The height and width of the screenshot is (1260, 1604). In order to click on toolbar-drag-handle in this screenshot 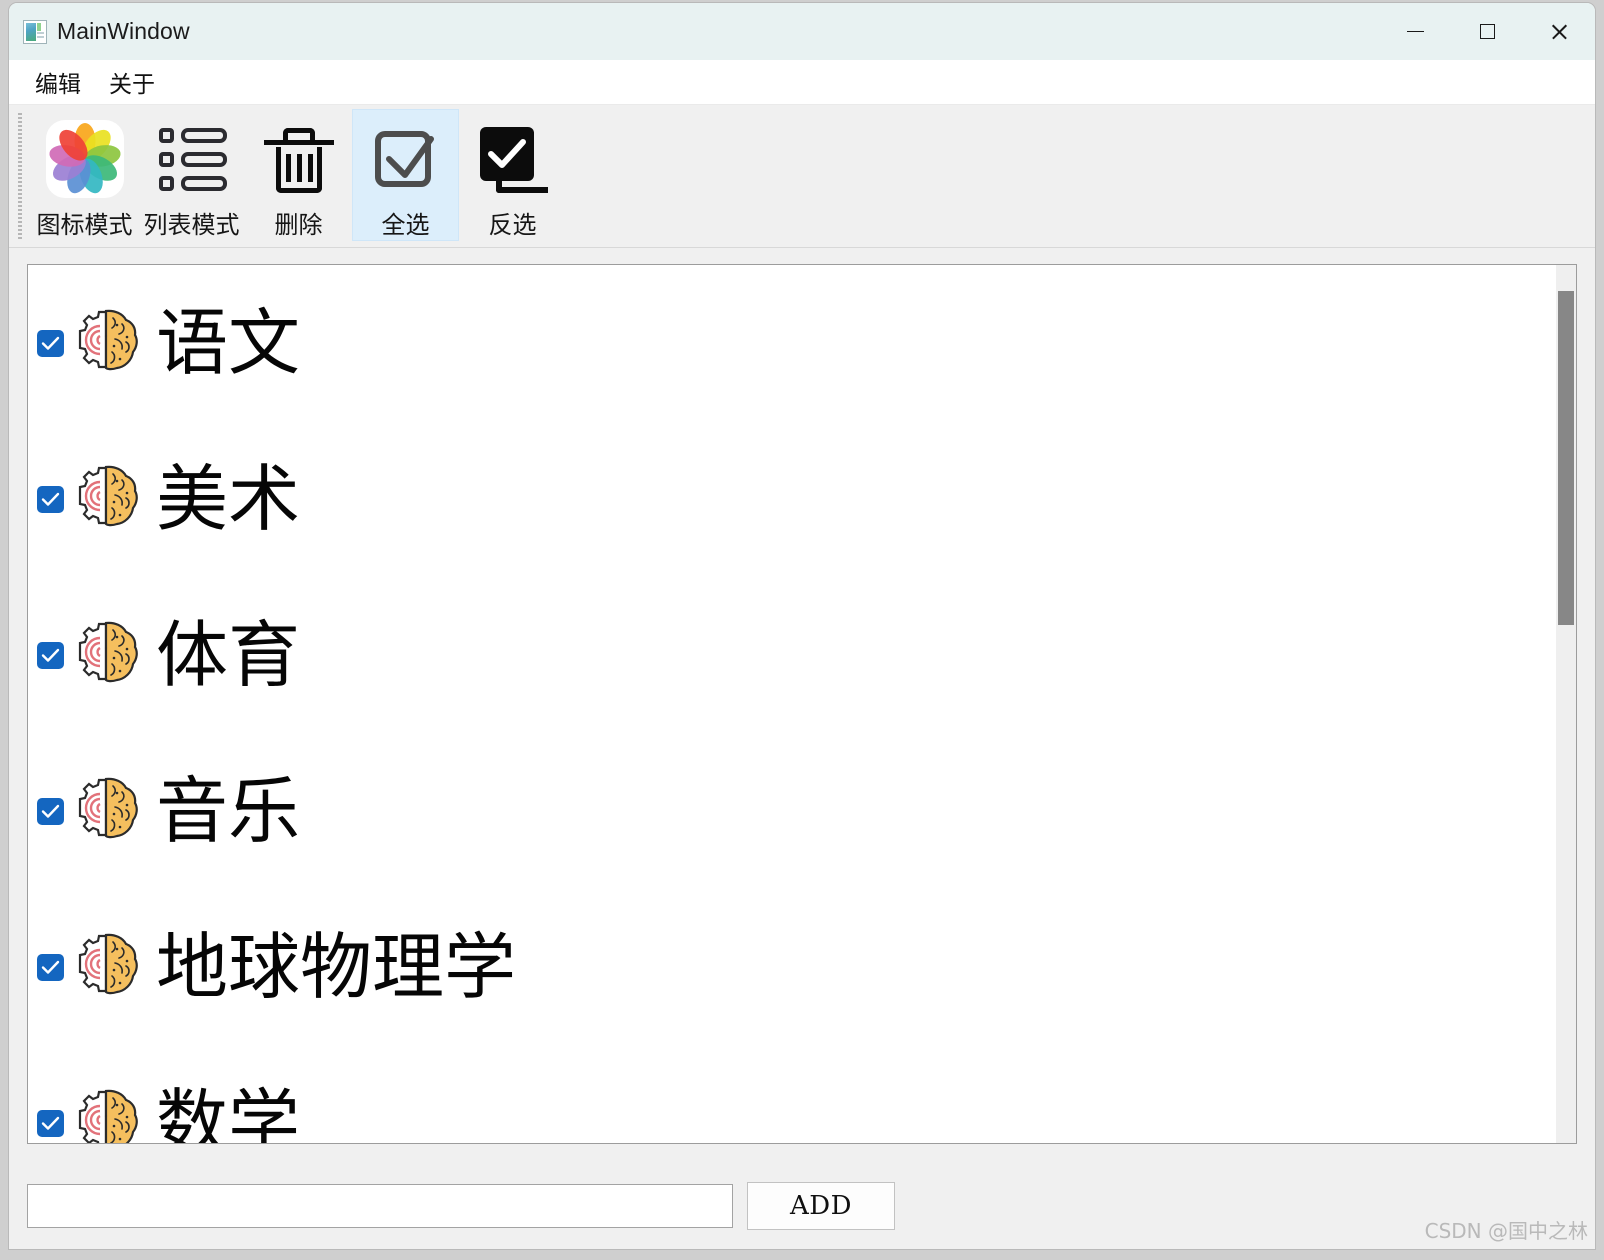, I will do `click(20, 176)`.